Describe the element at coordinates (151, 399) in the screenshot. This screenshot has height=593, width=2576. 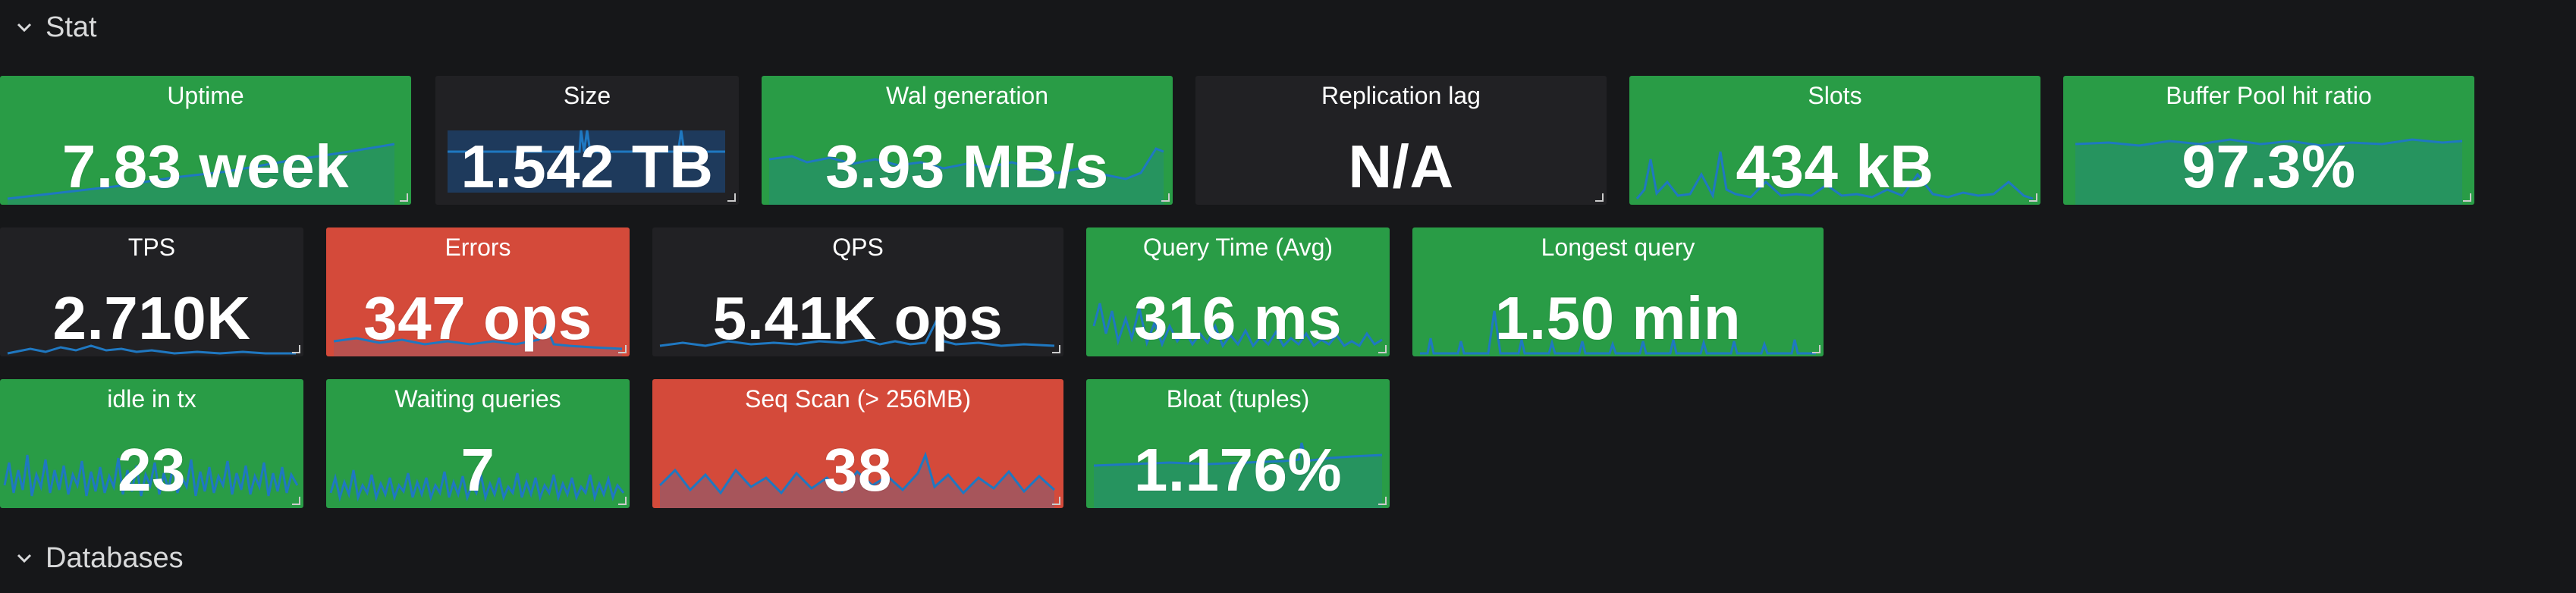
I see `panel-title: idle in tx` at that location.